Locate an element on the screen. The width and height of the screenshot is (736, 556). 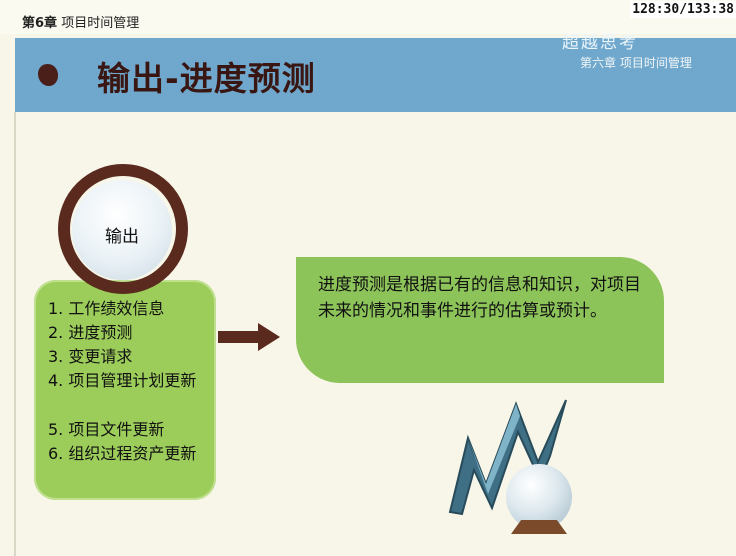
output-item: 1. 工作绩效信息 is located at coordinates (106, 308).